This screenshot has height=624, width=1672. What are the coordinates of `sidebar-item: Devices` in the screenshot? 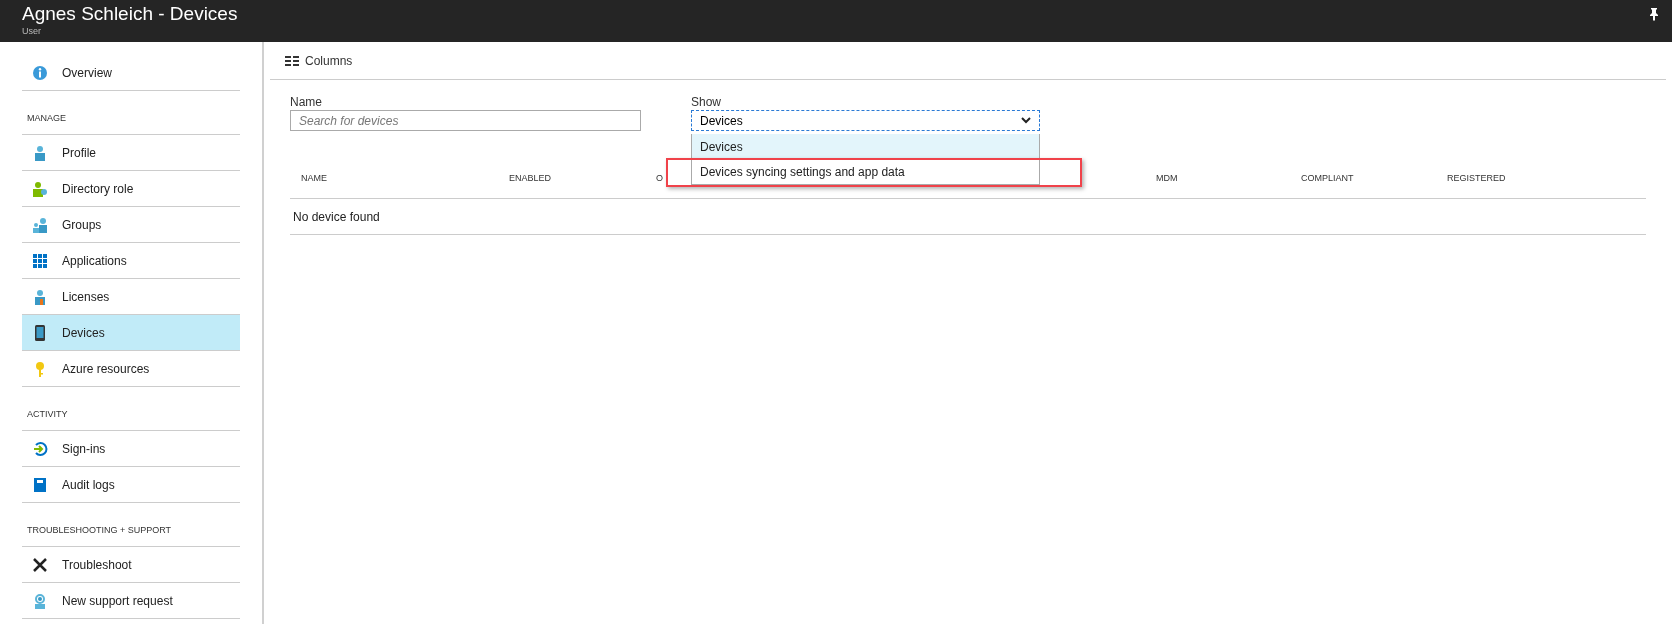 It's located at (131, 333).